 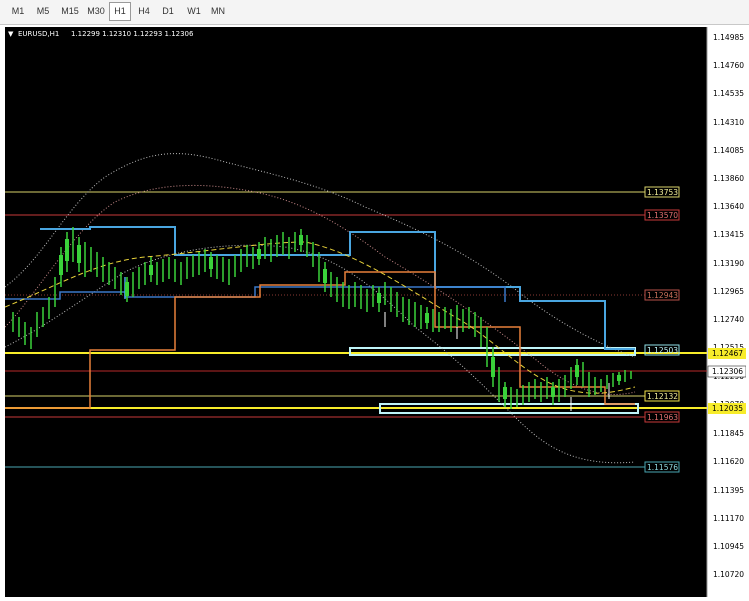 What do you see at coordinates (70, 11) in the screenshot?
I see `timeframe-m15-button: M15` at bounding box center [70, 11].